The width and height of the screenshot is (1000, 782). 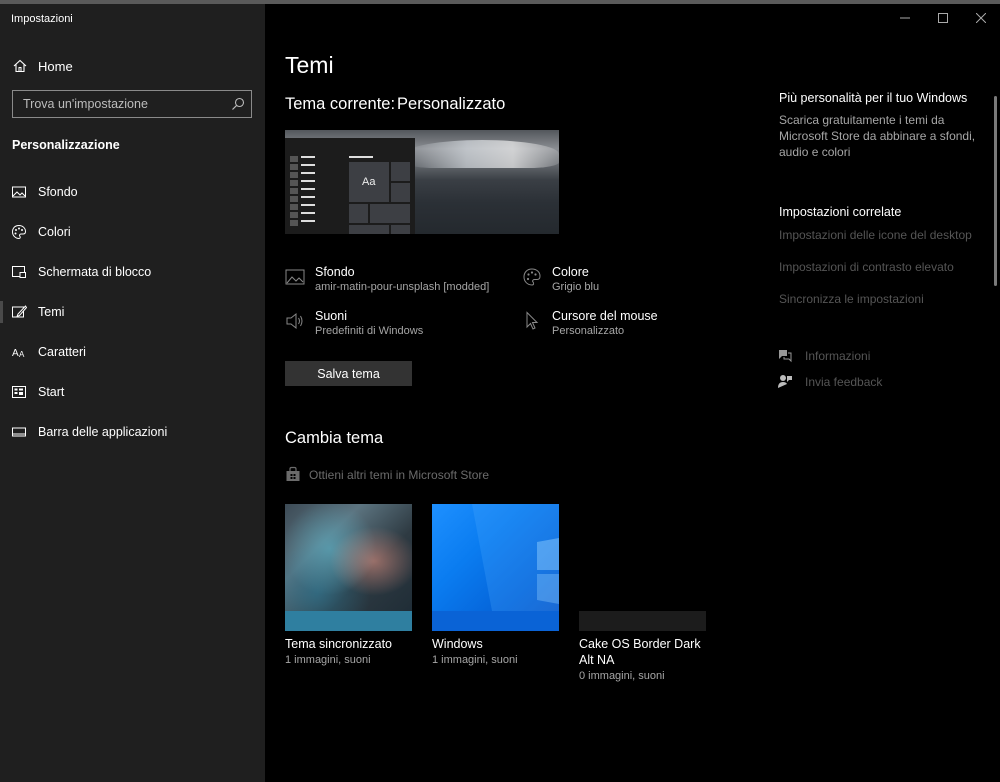 I want to click on window-controls, so click(x=943, y=18).